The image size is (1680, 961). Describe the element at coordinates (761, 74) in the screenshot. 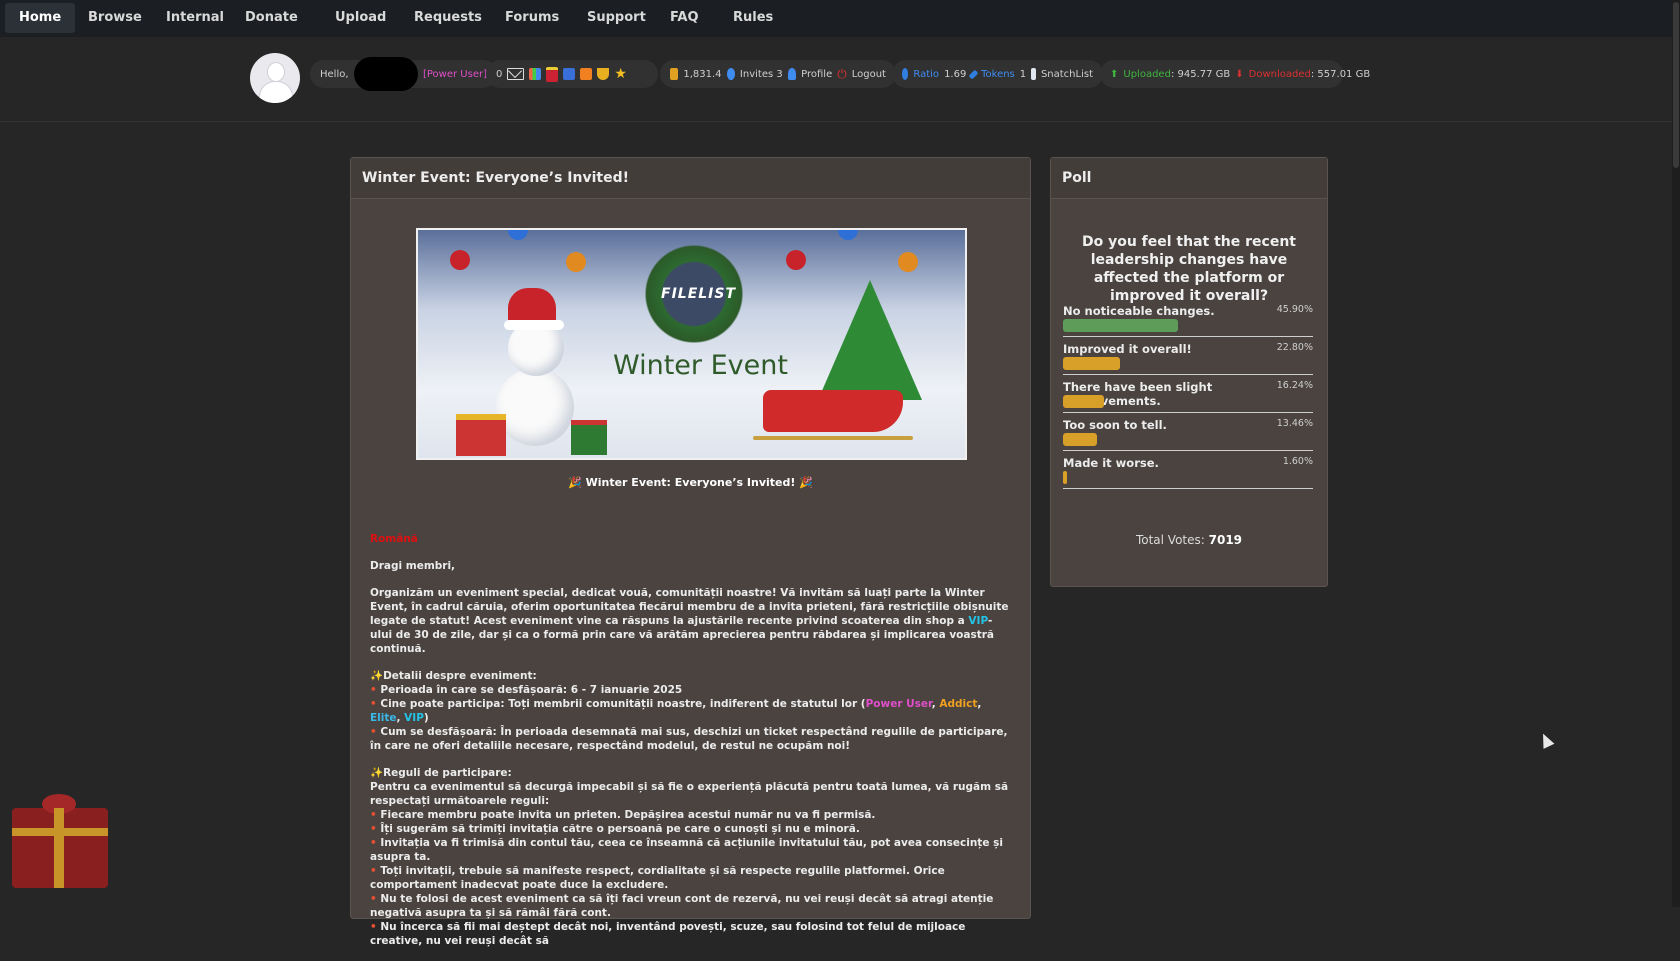

I see `invites-link: Invites 3` at that location.